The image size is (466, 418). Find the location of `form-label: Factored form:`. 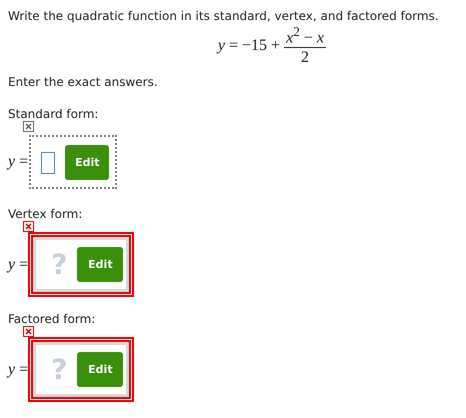

form-label: Factored form: is located at coordinates (52, 319).